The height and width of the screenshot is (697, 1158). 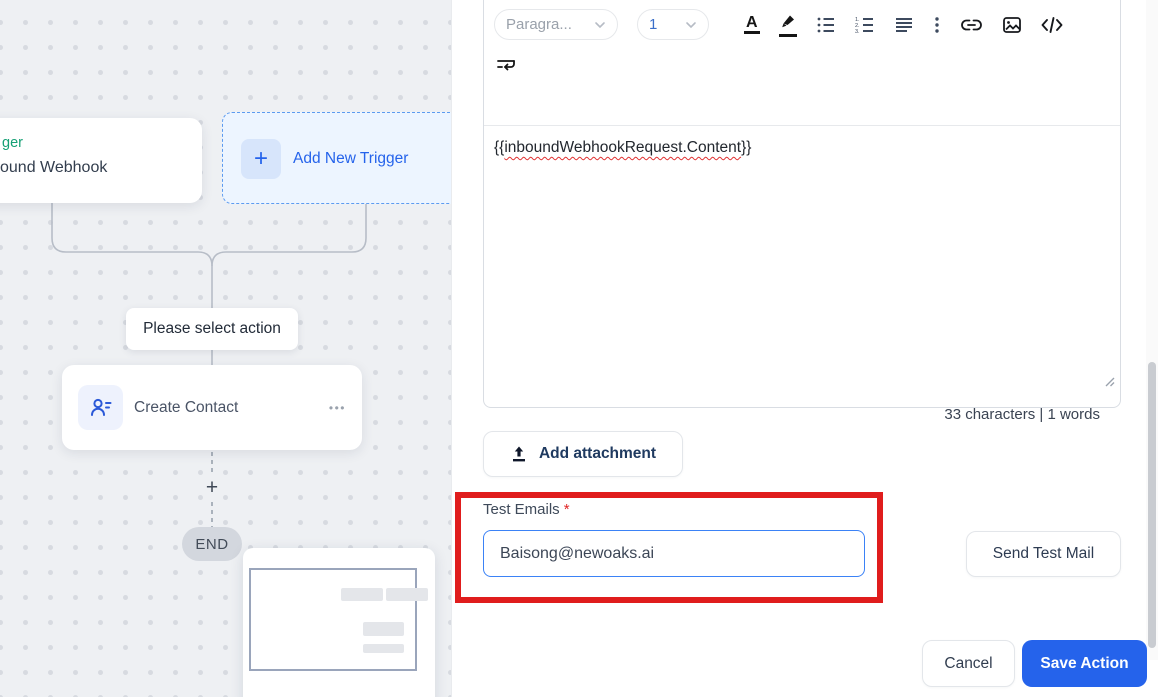 I want to click on text-color-icon: A, so click(x=752, y=24).